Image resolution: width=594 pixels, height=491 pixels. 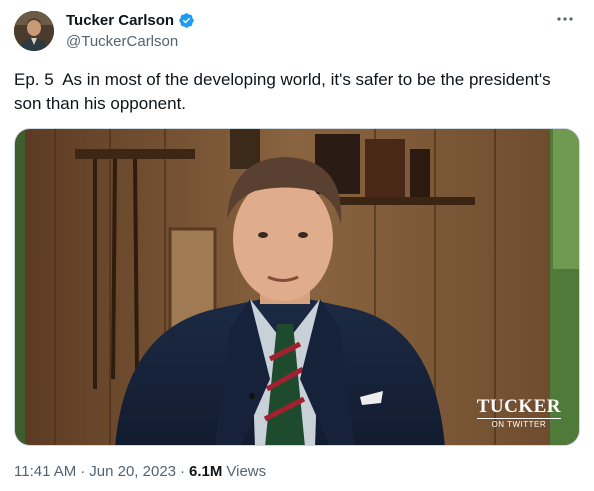 I want to click on avatar-image, so click(x=34, y=31).